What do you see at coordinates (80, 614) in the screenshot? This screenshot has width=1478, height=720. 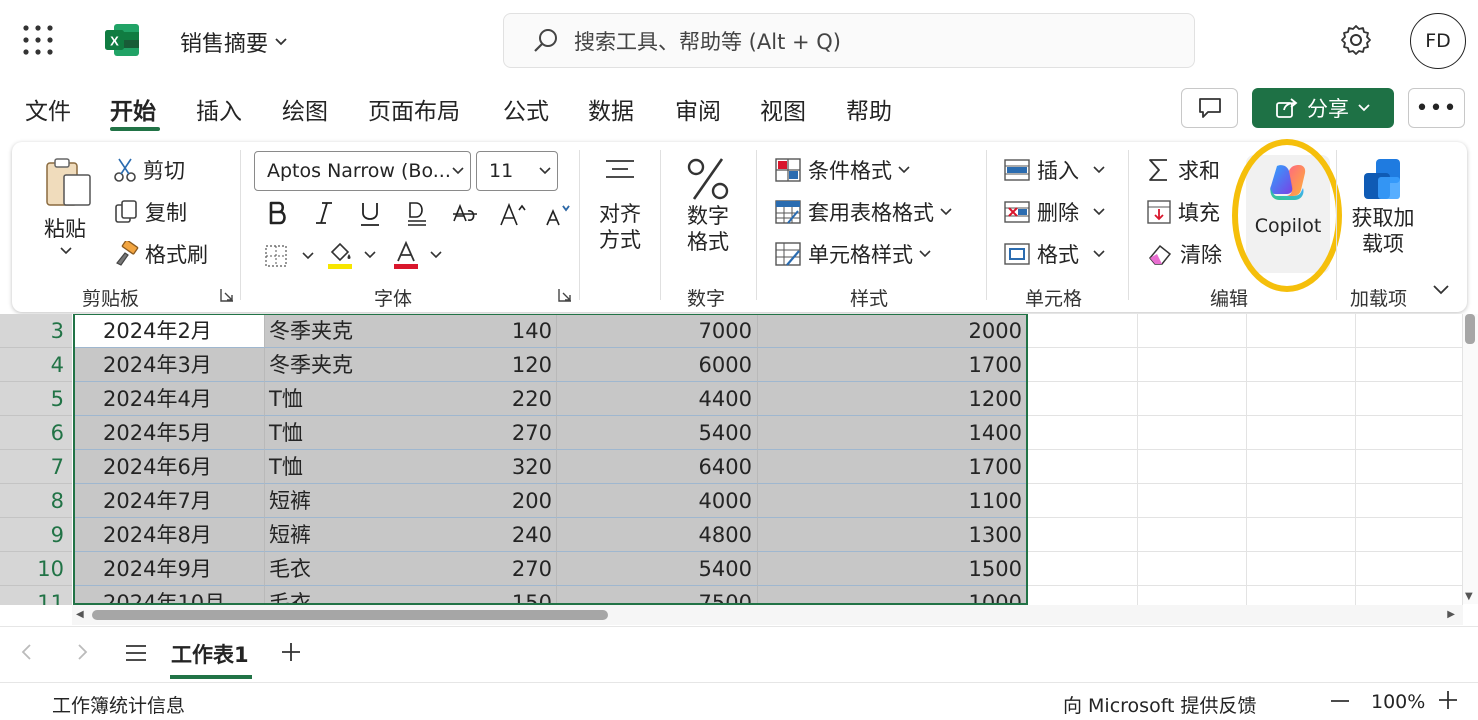 I see `scroll-left-arrow-icon: ◀` at bounding box center [80, 614].